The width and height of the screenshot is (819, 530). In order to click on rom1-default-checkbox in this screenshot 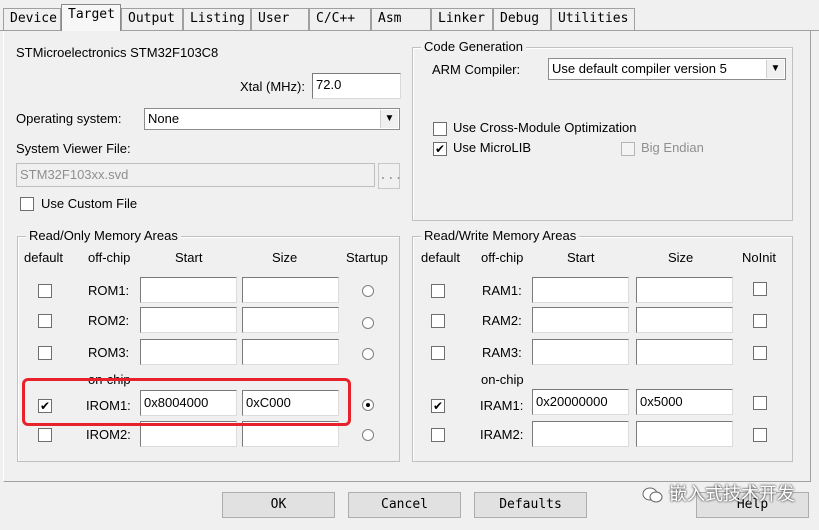, I will do `click(45, 291)`.